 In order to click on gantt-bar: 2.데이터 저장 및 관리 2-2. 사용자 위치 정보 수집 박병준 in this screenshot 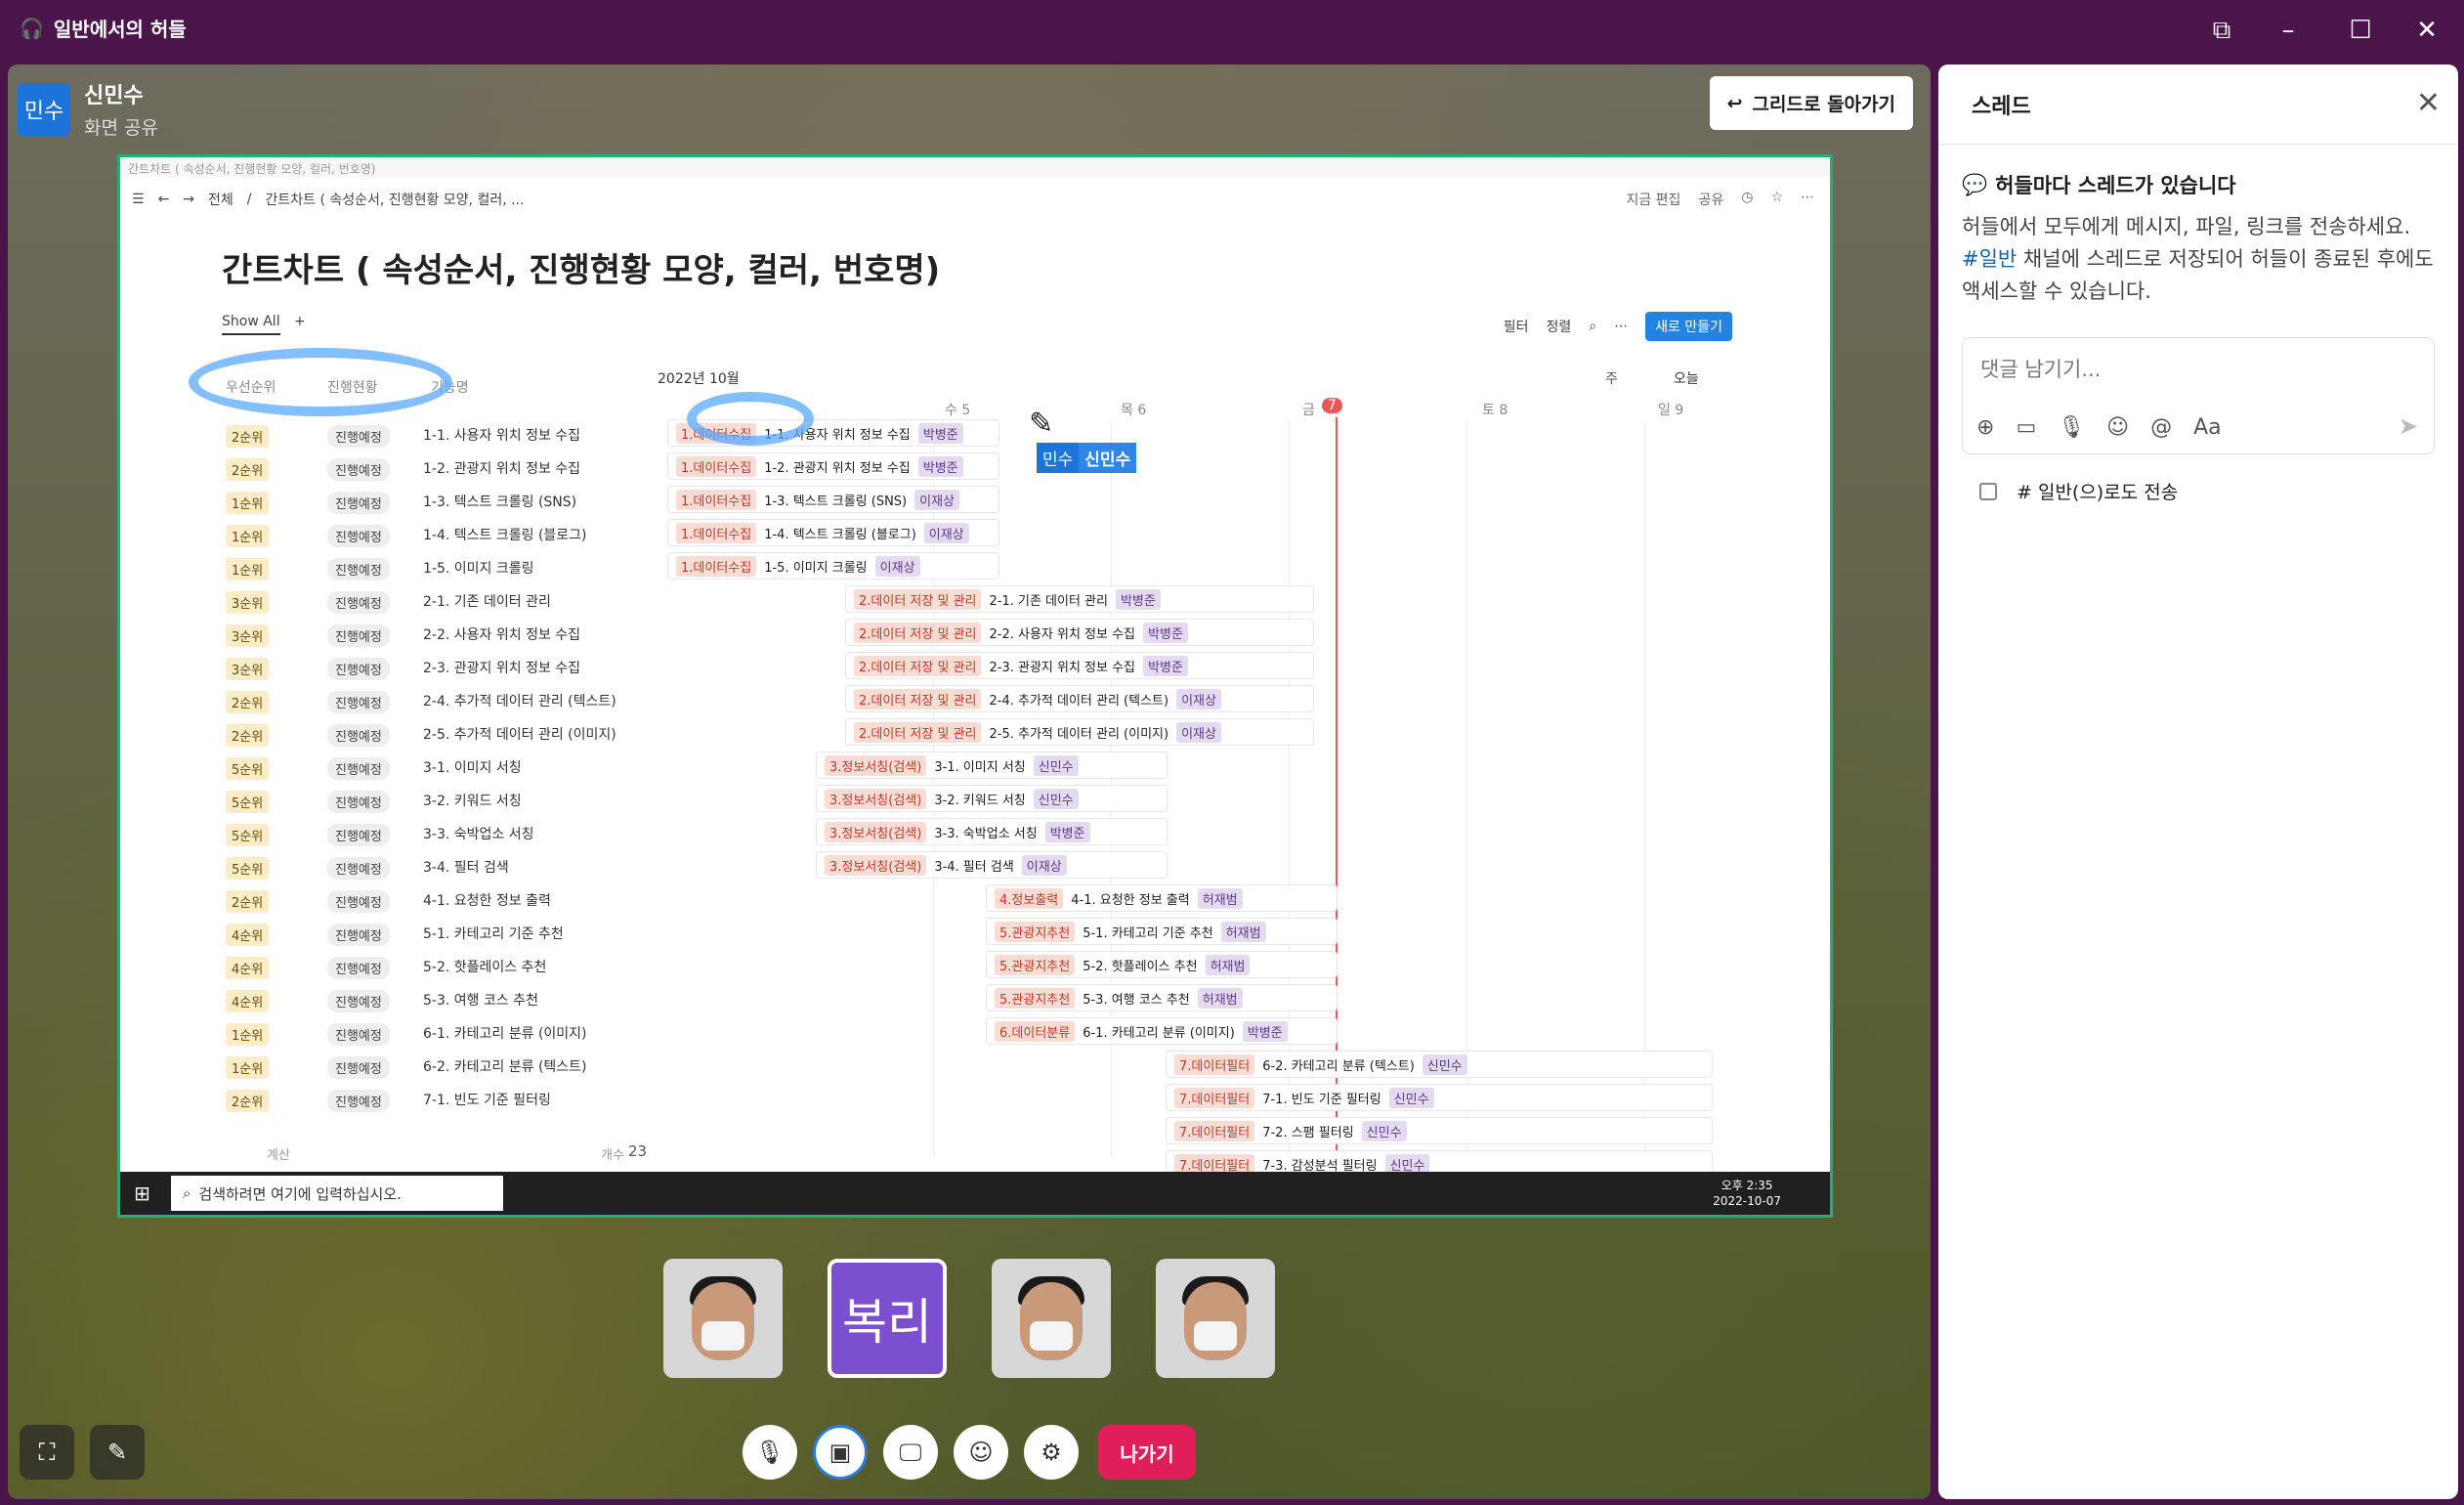, I will do `click(1079, 633)`.